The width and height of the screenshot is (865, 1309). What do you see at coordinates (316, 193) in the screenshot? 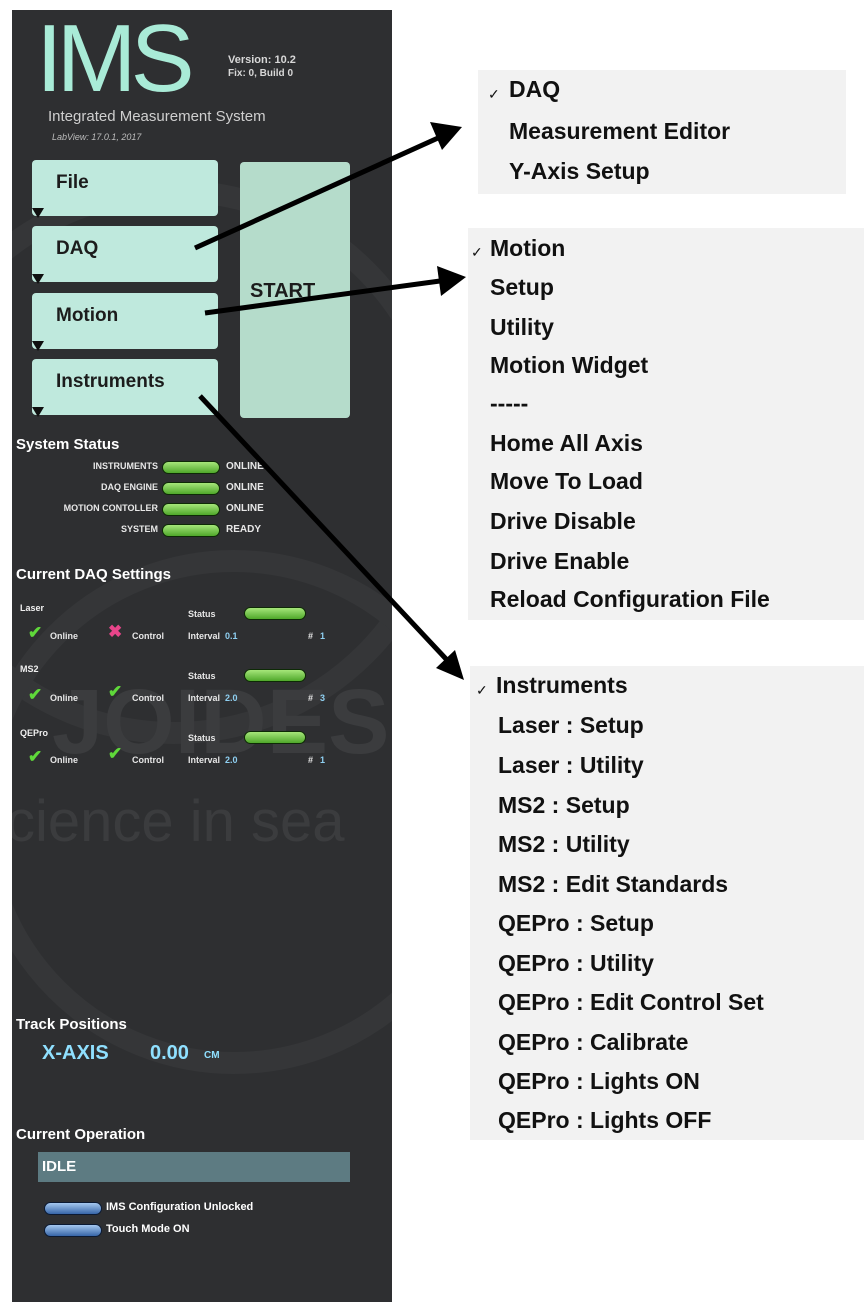
I see `arrow-daq-line` at bounding box center [316, 193].